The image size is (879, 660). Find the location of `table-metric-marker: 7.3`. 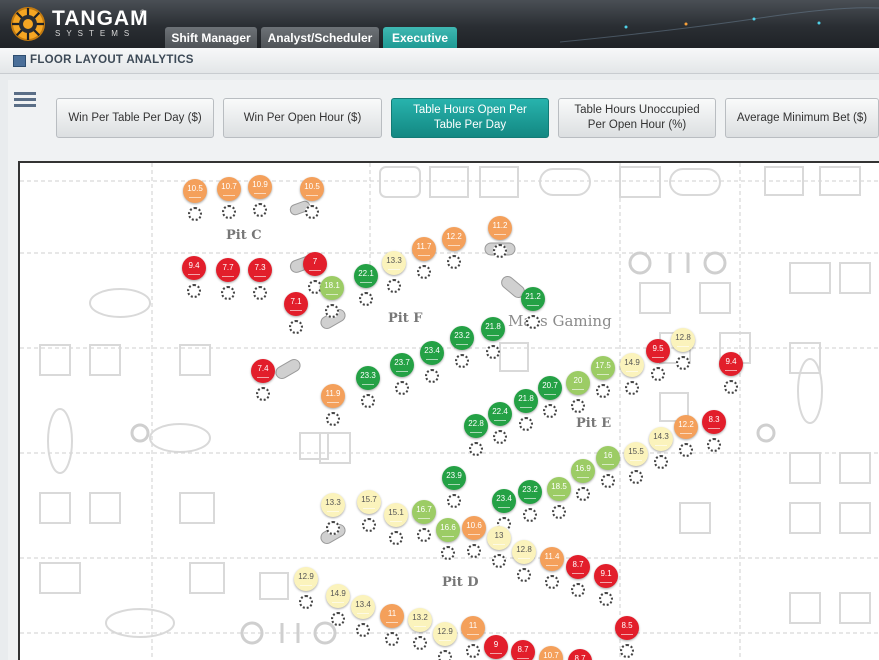

table-metric-marker: 7.3 is located at coordinates (260, 270).